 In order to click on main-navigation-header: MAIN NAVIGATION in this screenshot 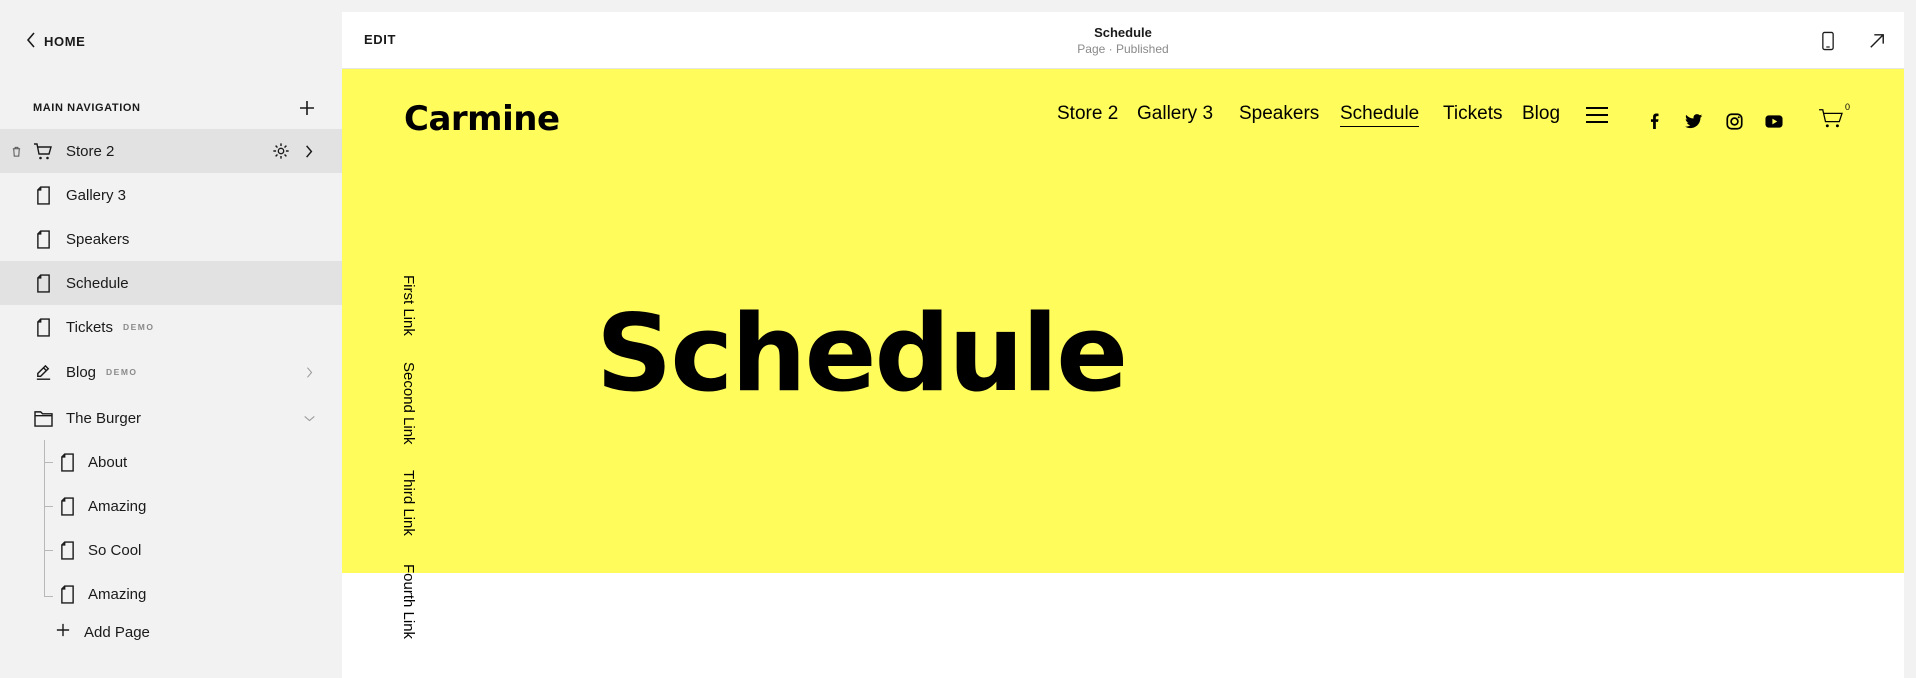, I will do `click(175, 108)`.